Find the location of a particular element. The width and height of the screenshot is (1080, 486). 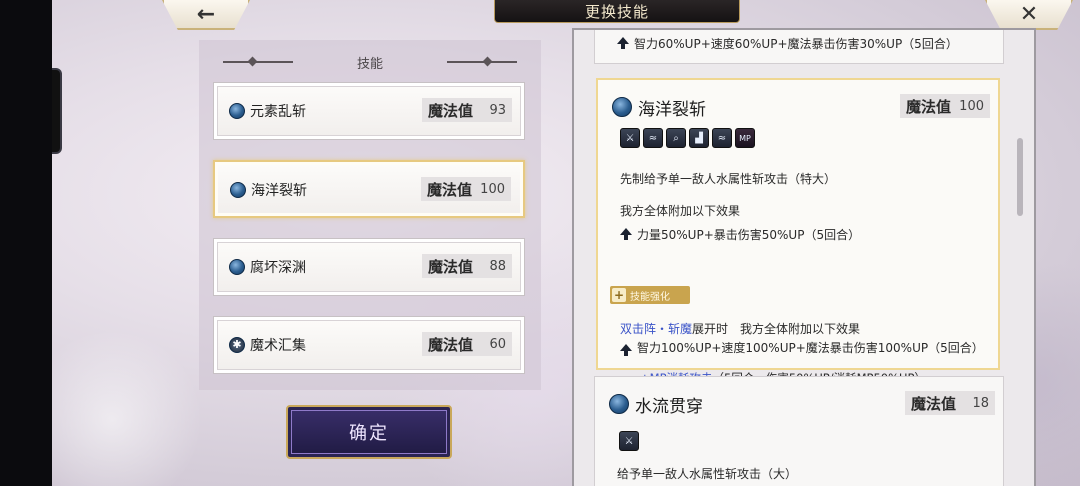

heading-ornament-right is located at coordinates (482, 62).